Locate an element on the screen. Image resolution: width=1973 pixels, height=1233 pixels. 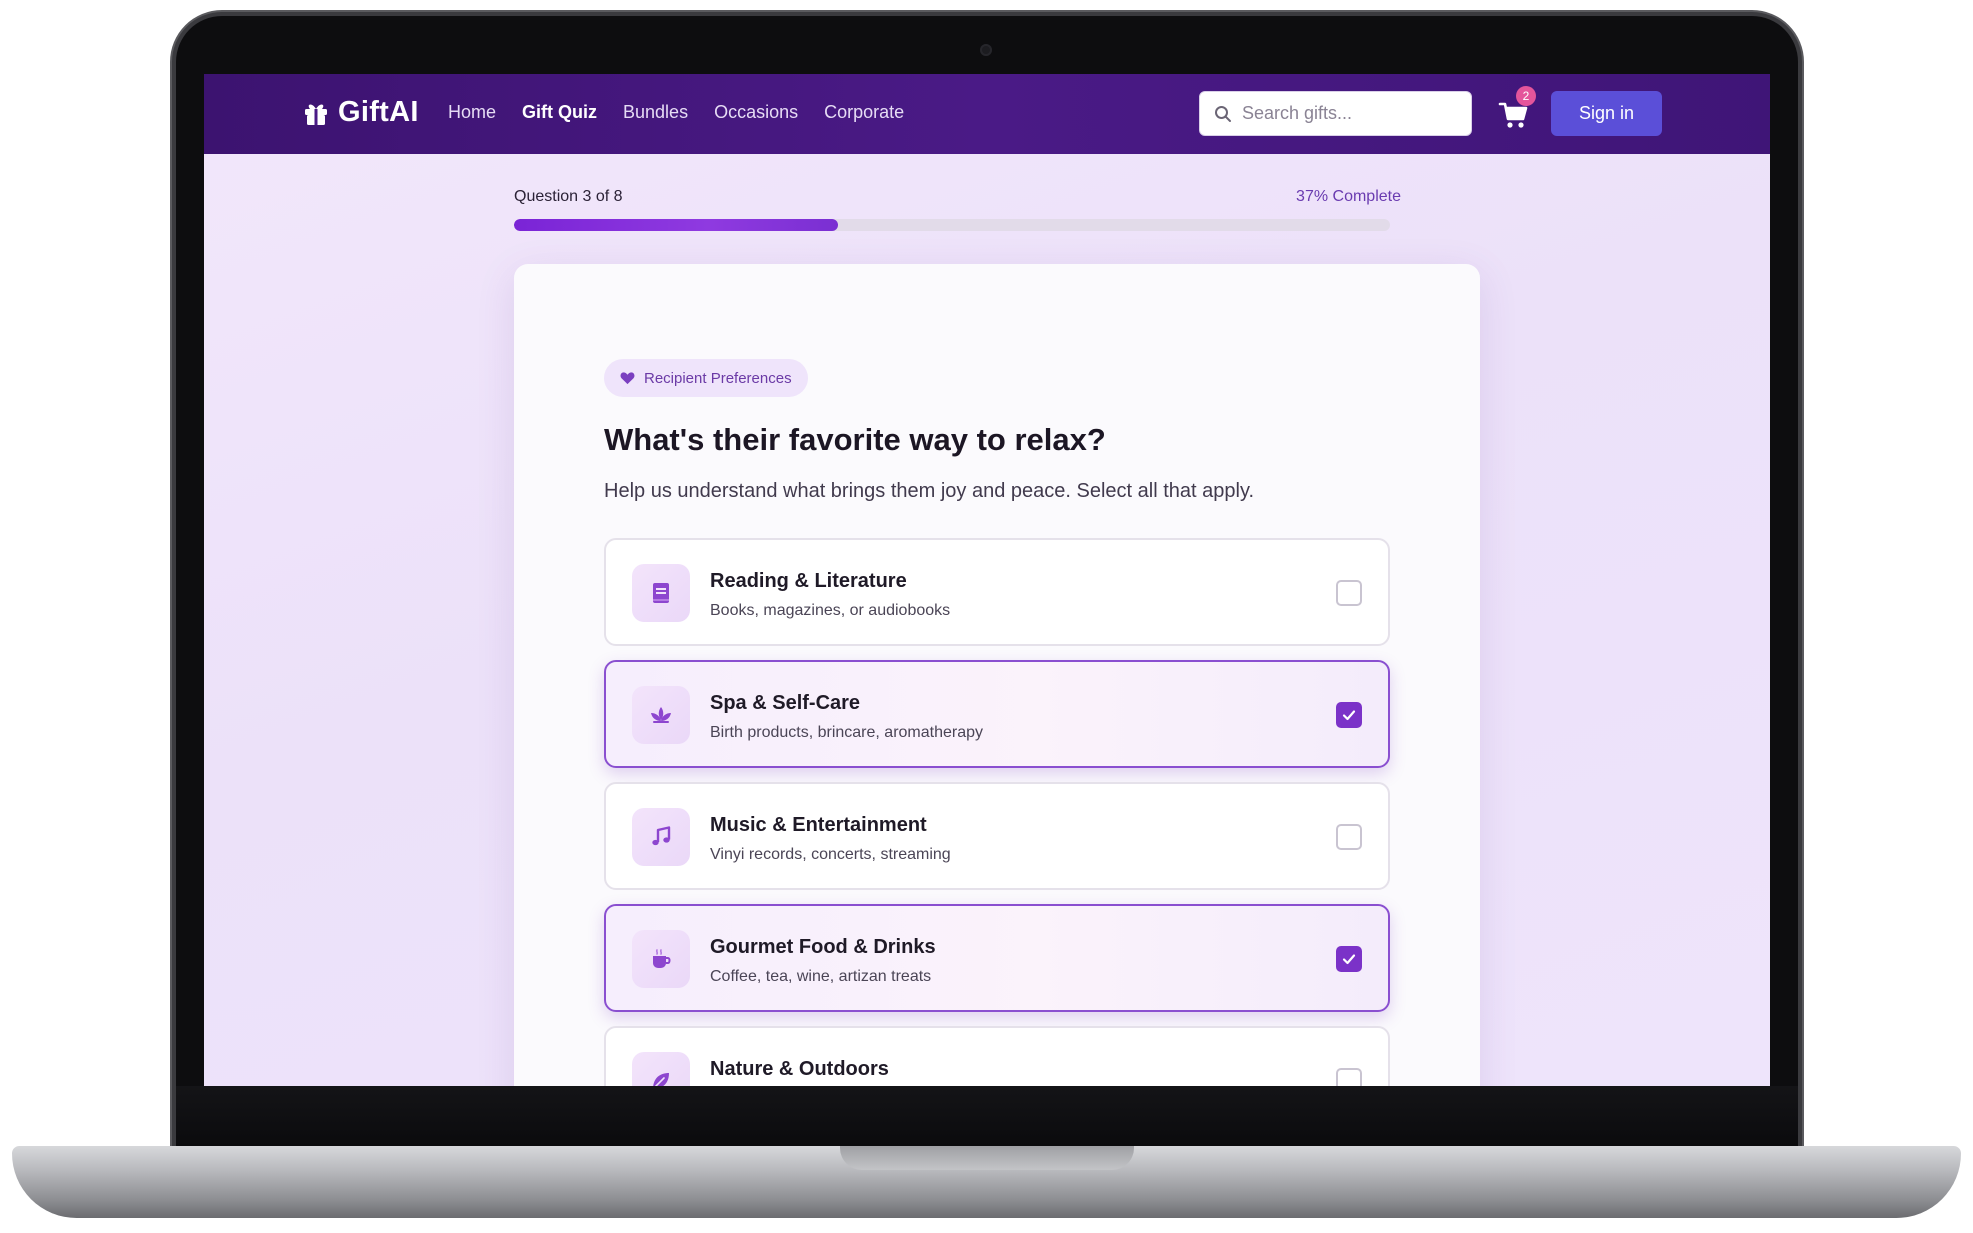
category-chip: Recipient Preferences is located at coordinates (706, 378).